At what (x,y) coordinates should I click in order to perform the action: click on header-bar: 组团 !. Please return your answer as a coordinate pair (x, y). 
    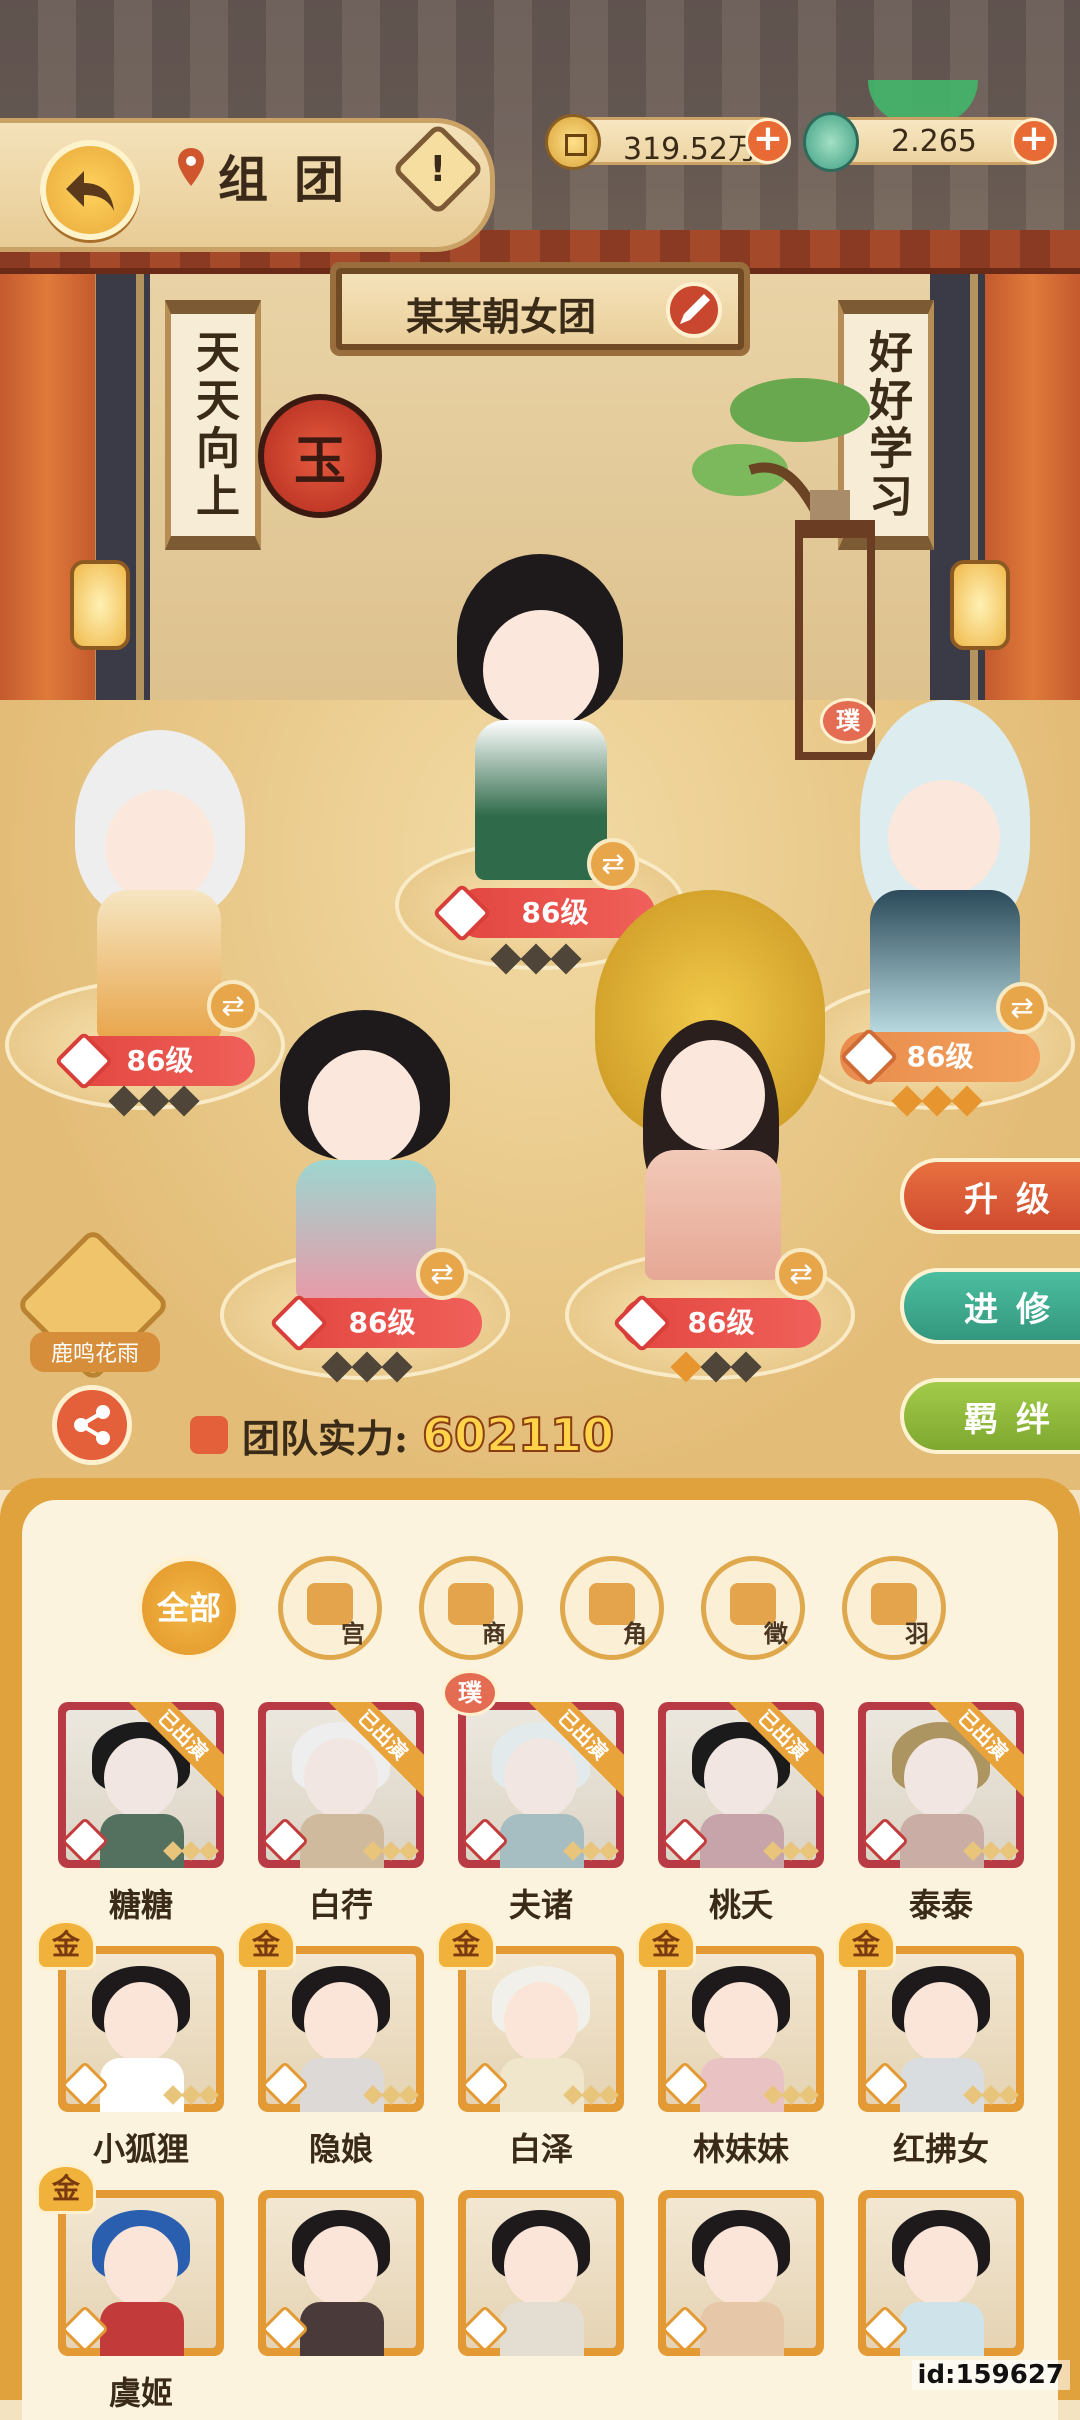
    Looking at the image, I should click on (250, 188).